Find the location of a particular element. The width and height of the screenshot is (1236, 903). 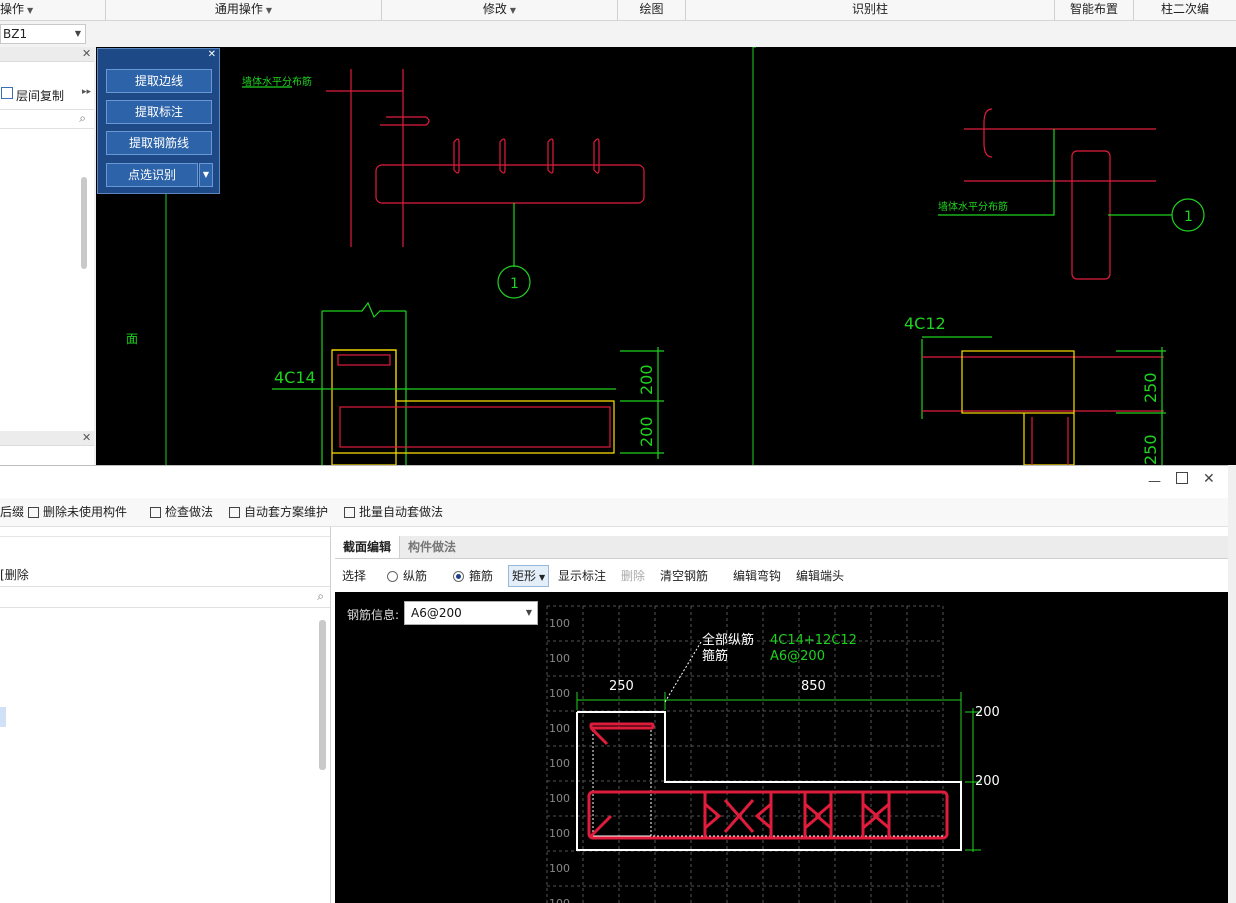

left-pane-search-input: ⌕ is located at coordinates (165, 597).